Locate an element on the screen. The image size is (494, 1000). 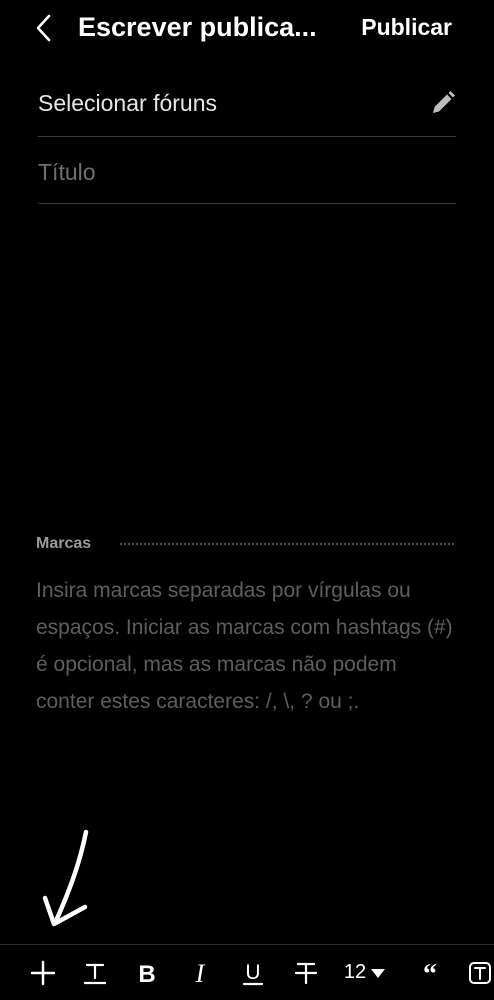
chevron-left-icon is located at coordinates (43, 28).